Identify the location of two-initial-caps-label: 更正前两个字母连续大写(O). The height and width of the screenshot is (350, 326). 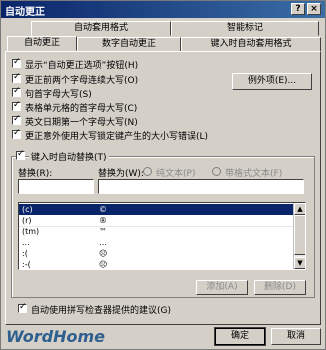
(82, 81).